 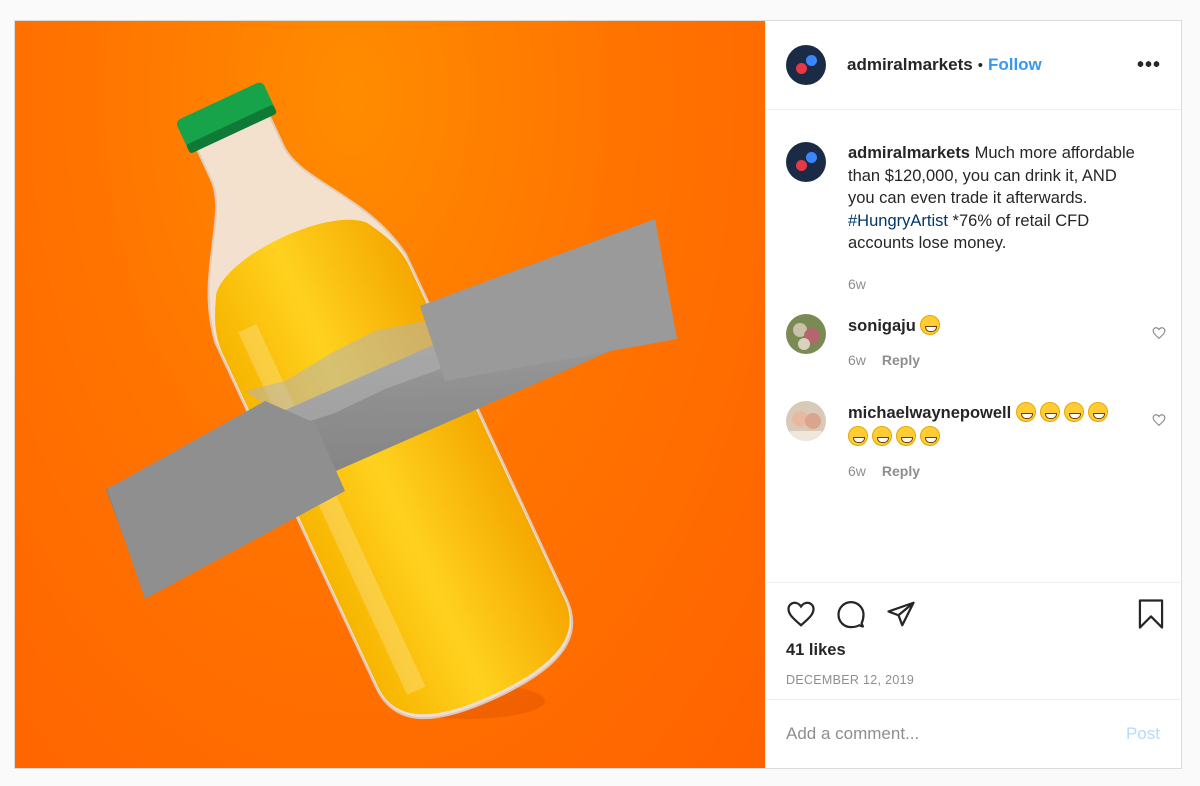 What do you see at coordinates (973, 641) in the screenshot?
I see `post-actions: 41 likes DECEMBER 12, 2019` at bounding box center [973, 641].